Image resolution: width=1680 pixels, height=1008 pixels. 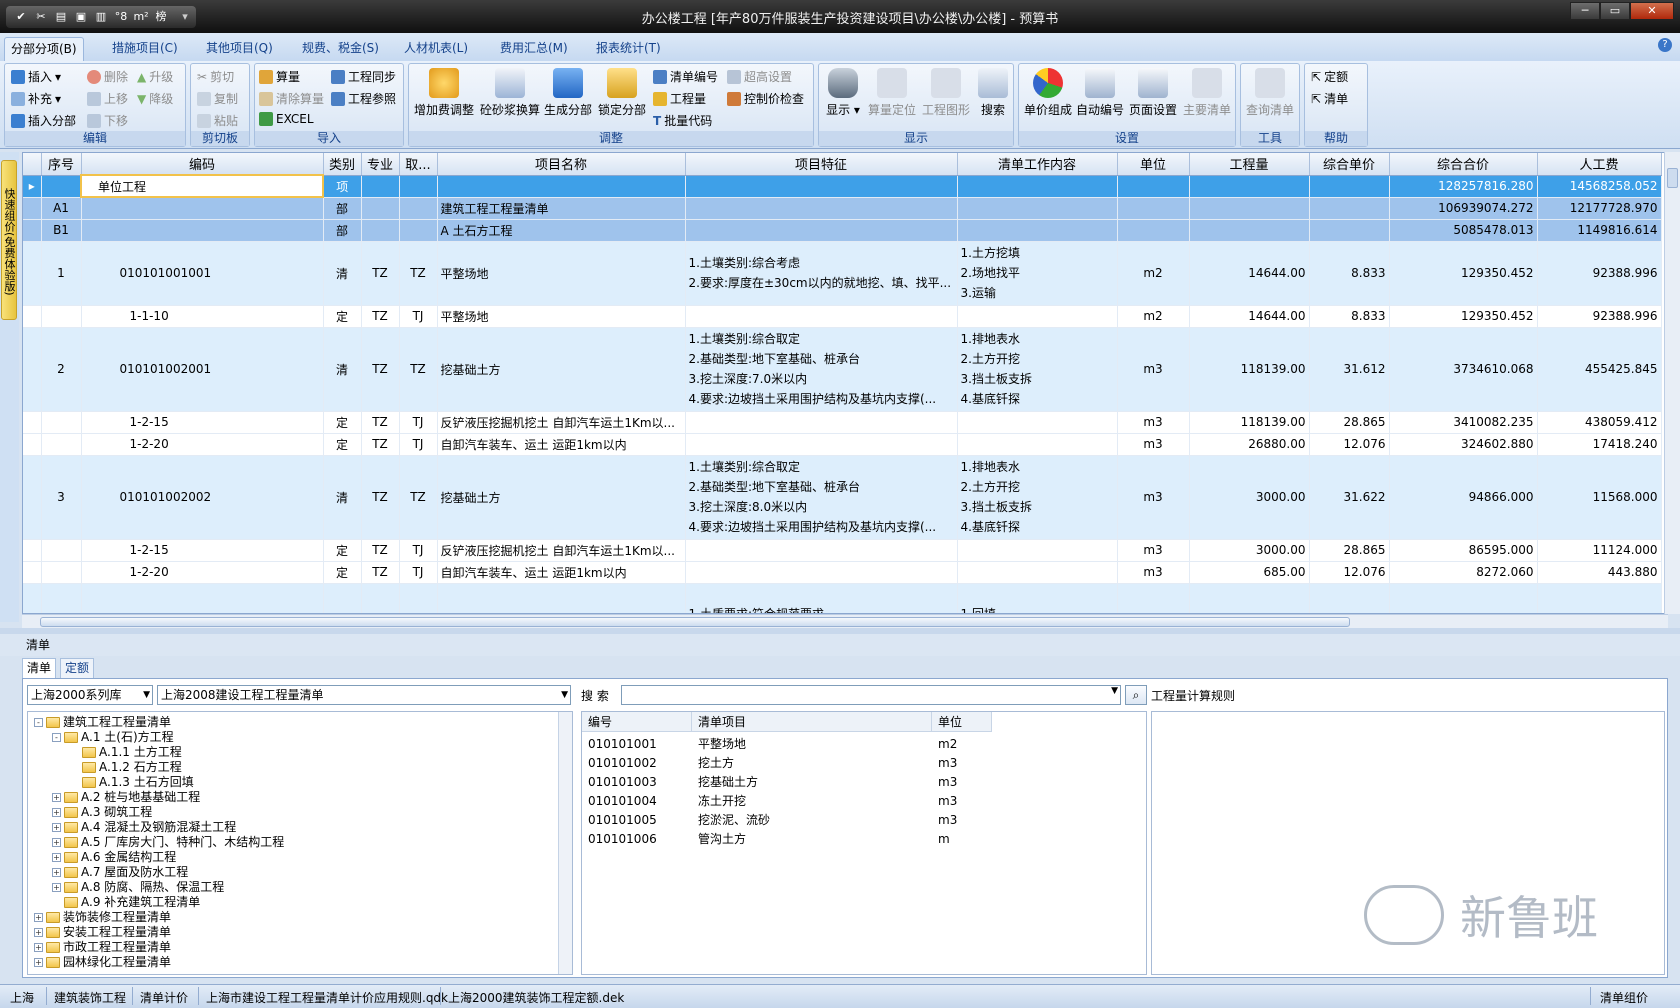 I want to click on tree-node: - 建筑工程工程量清单, so click(x=102, y=722).